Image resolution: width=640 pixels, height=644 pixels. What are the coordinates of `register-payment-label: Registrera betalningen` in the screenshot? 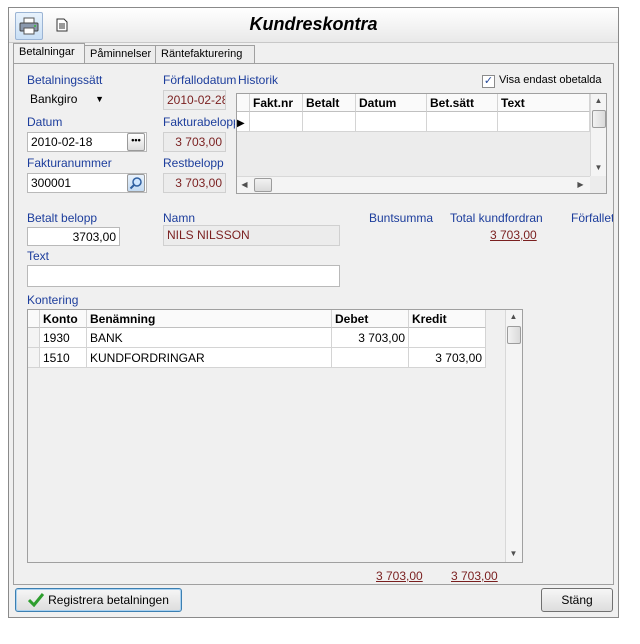 It's located at (108, 600).